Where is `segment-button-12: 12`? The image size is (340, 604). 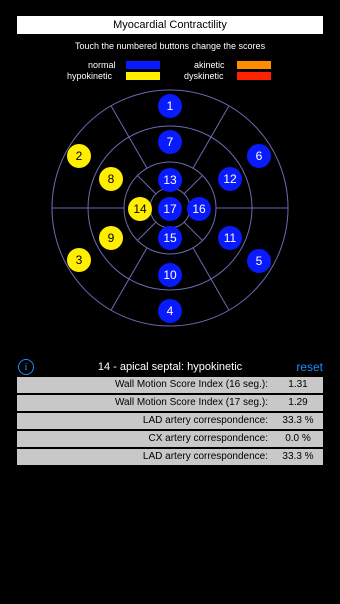 segment-button-12: 12 is located at coordinates (230, 179).